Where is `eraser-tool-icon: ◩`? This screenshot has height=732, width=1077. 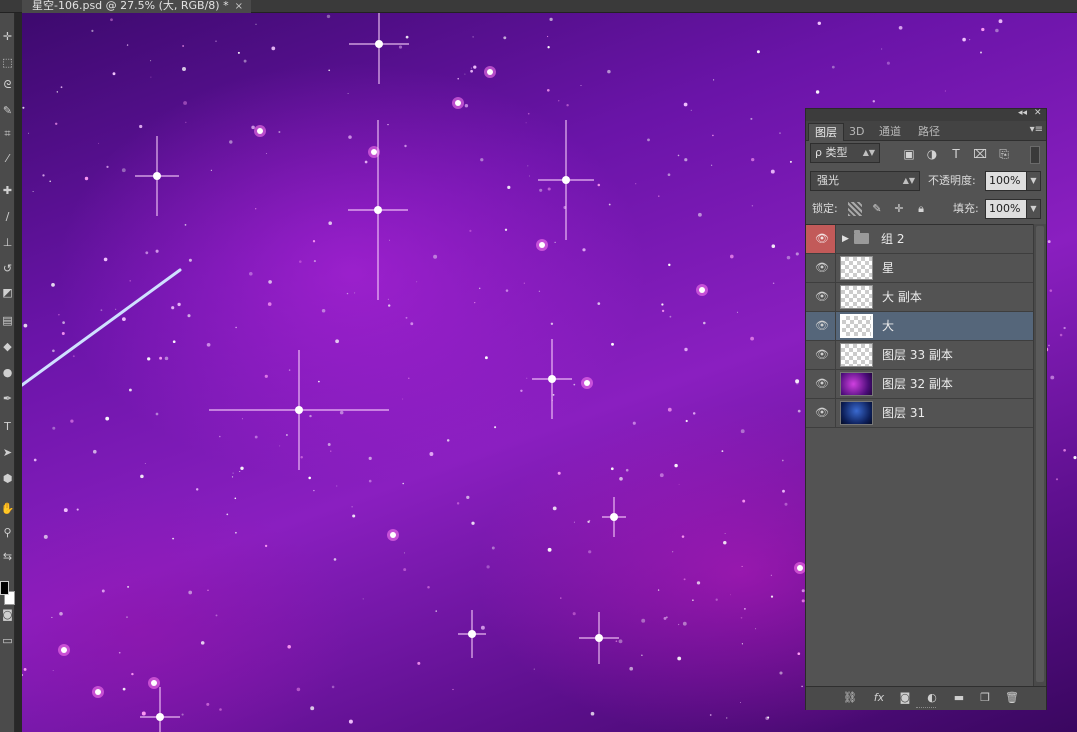 eraser-tool-icon: ◩ is located at coordinates (7, 293).